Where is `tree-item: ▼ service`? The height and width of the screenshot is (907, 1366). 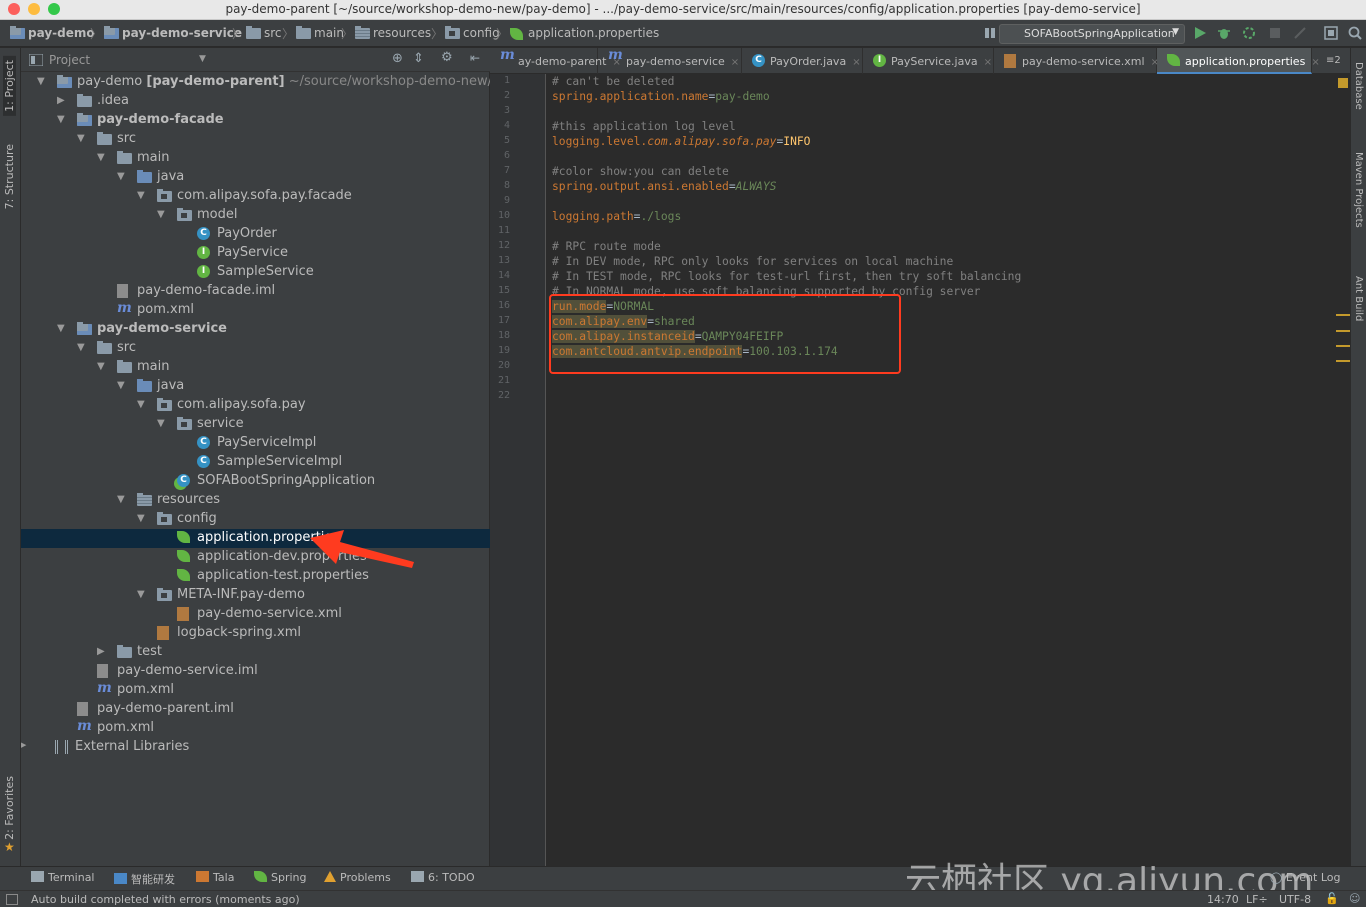
tree-item: ▼ service is located at coordinates (255, 424).